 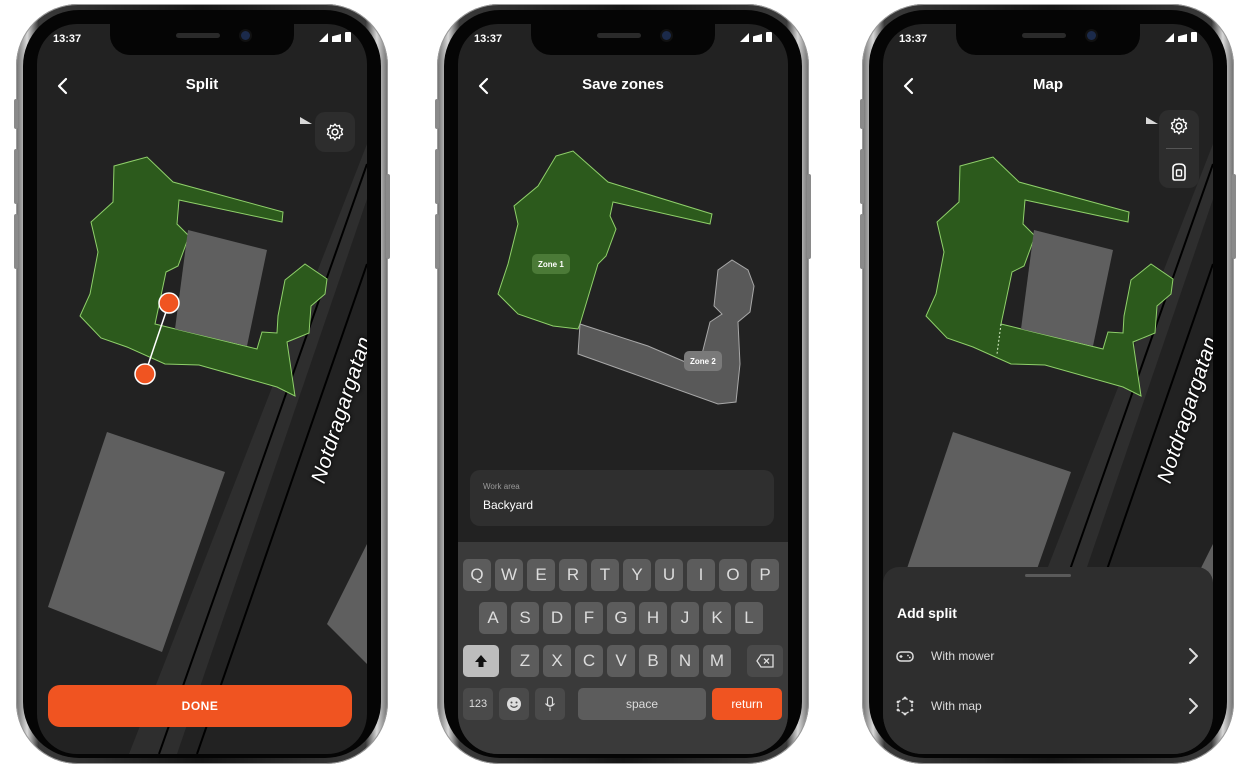 What do you see at coordinates (1048, 84) in the screenshot?
I see `page-title: Map` at bounding box center [1048, 84].